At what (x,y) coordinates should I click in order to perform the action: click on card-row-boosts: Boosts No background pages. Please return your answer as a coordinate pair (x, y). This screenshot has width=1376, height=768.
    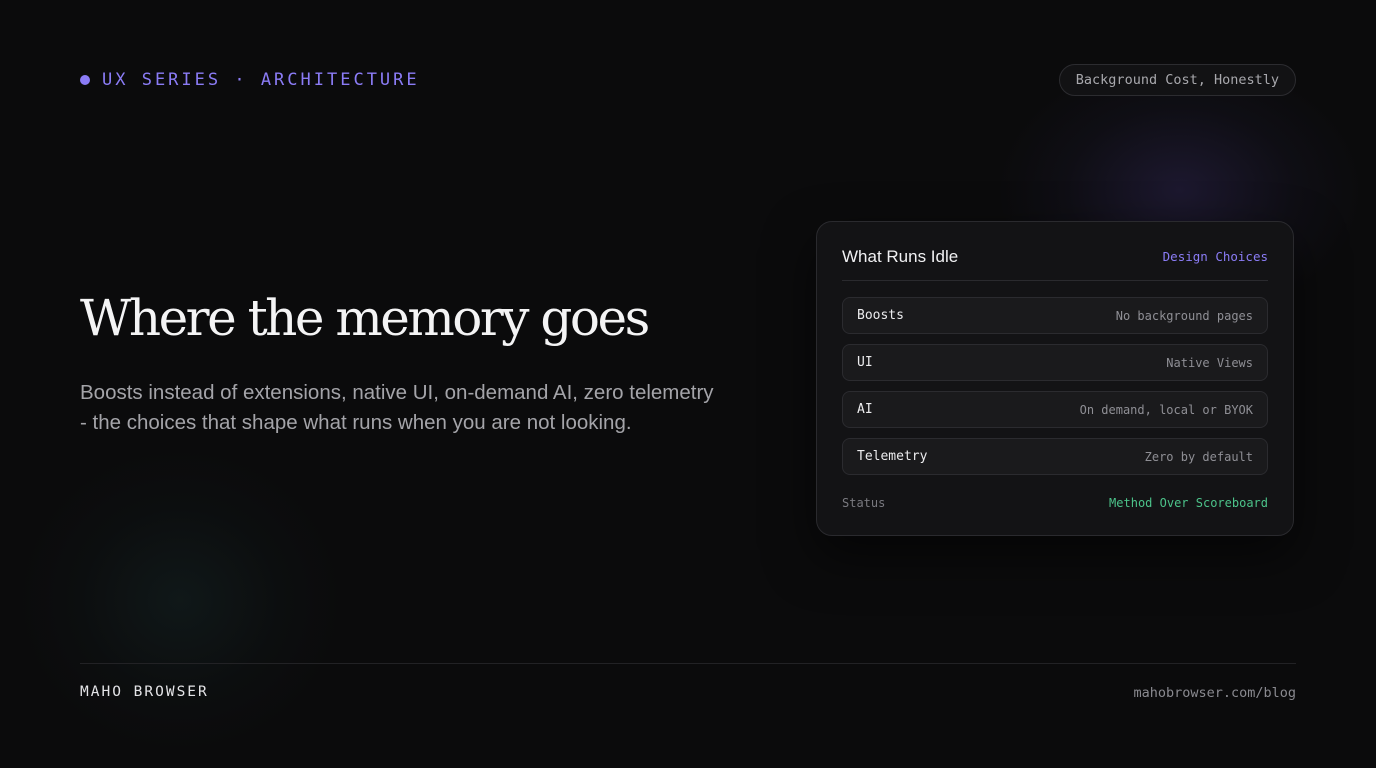
    Looking at the image, I should click on (1055, 315).